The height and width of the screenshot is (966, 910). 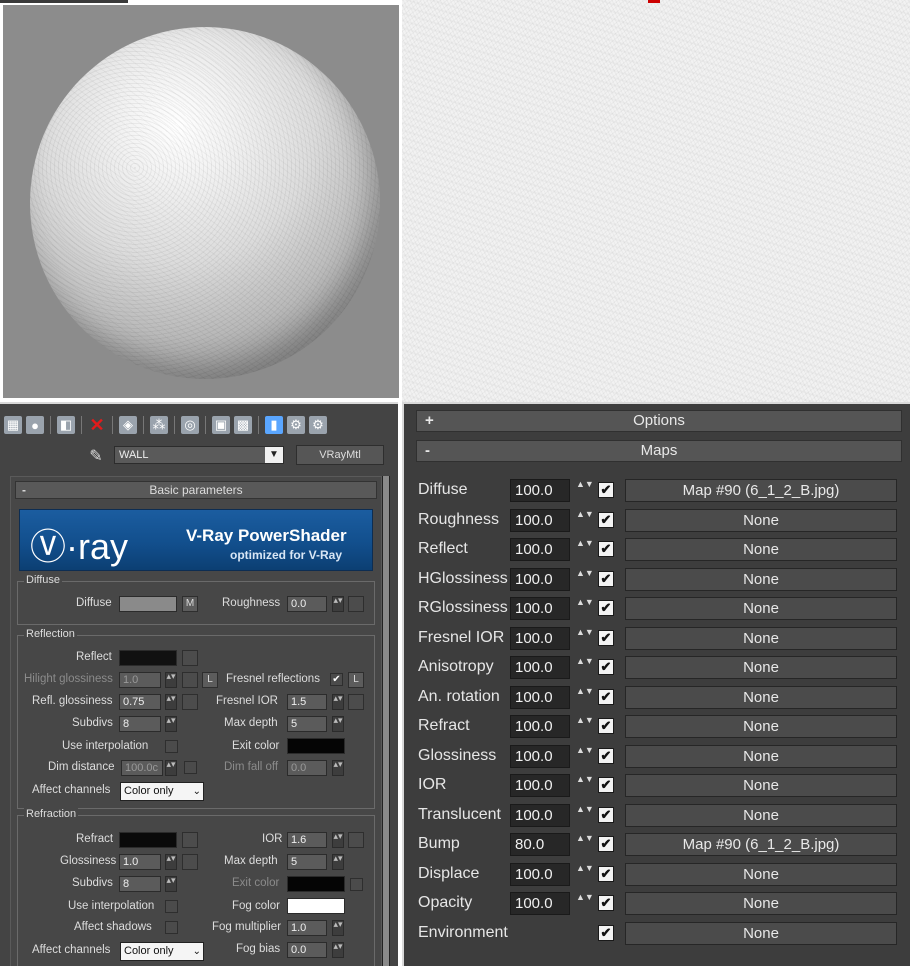 What do you see at coordinates (190, 862) in the screenshot?
I see `refraction-glossiness-map-button` at bounding box center [190, 862].